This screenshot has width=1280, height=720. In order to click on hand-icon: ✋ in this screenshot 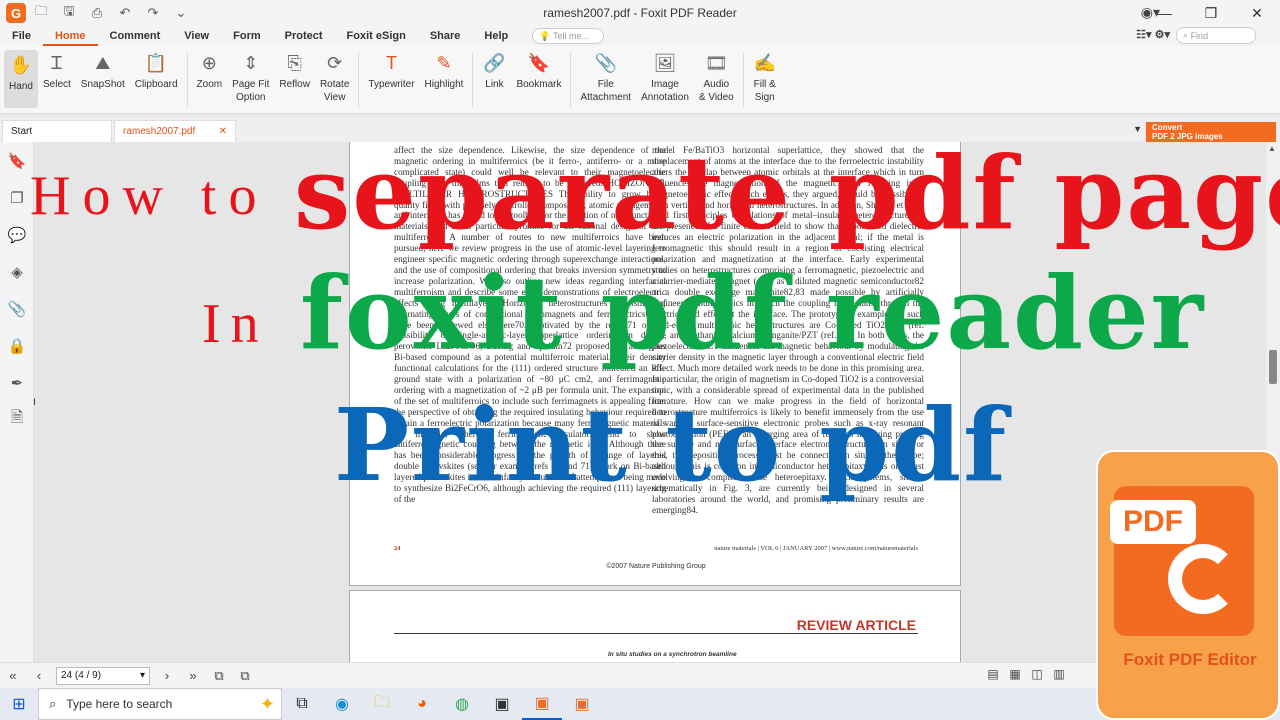, I will do `click(21, 64)`.